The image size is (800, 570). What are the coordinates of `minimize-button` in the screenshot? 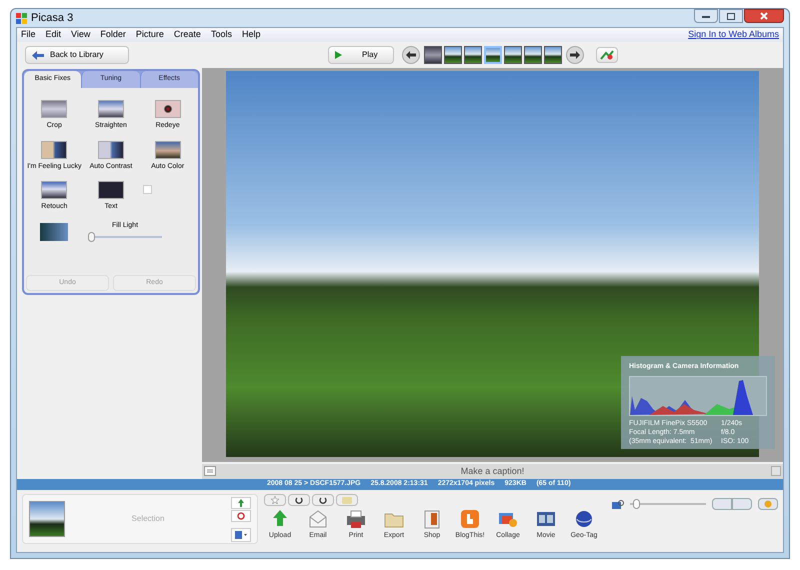 It's located at (706, 16).